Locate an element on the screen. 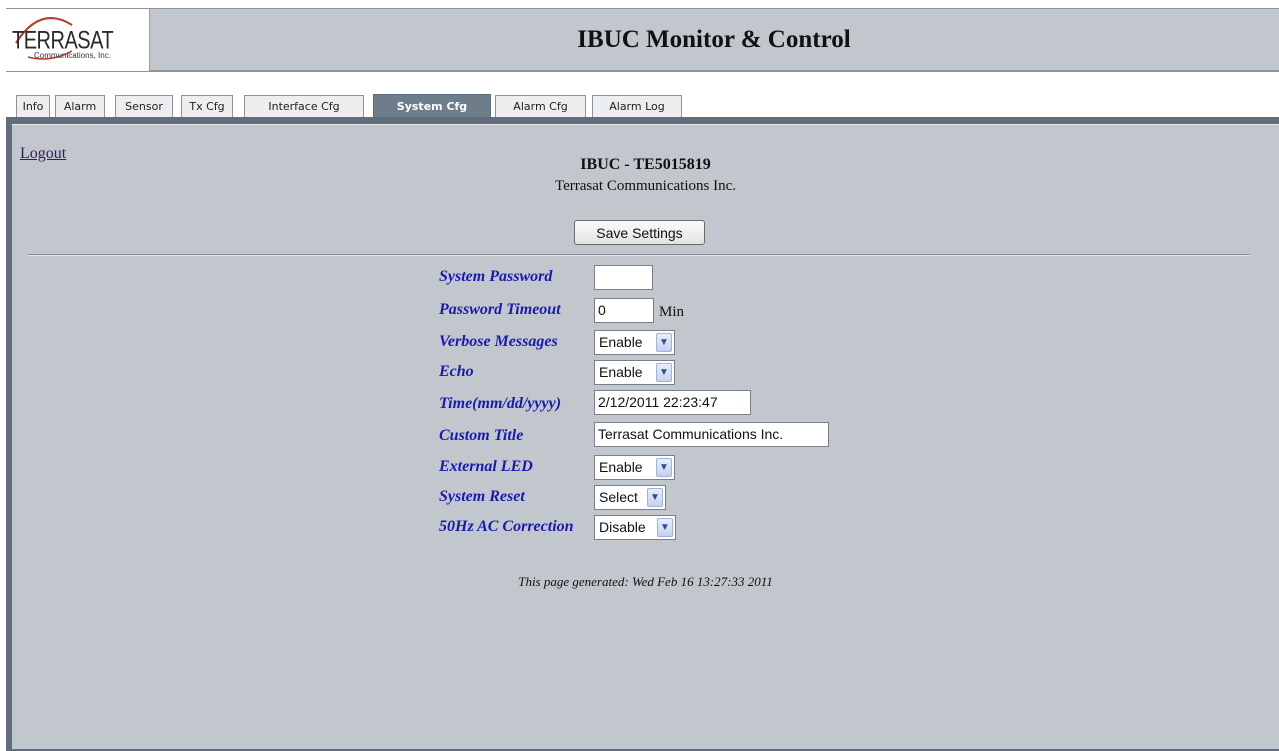  system-reset-select: Select ▼ is located at coordinates (630, 497).